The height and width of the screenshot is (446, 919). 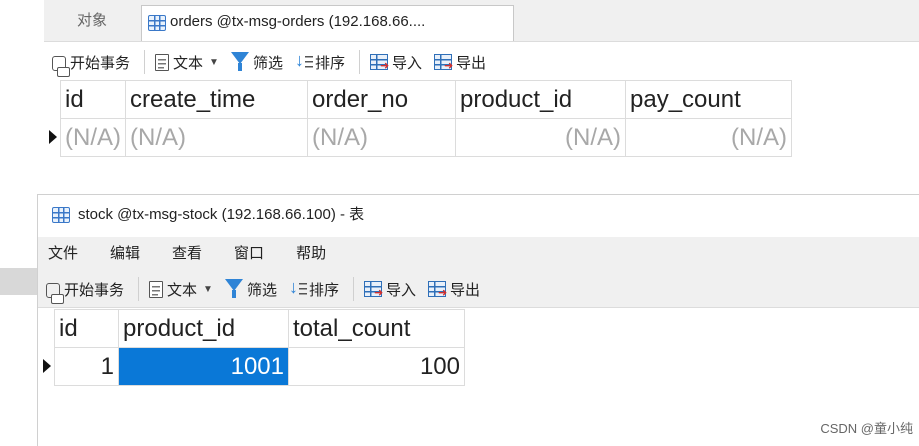 What do you see at coordinates (249, 252) in the screenshot?
I see `menu-window: 窗口` at bounding box center [249, 252].